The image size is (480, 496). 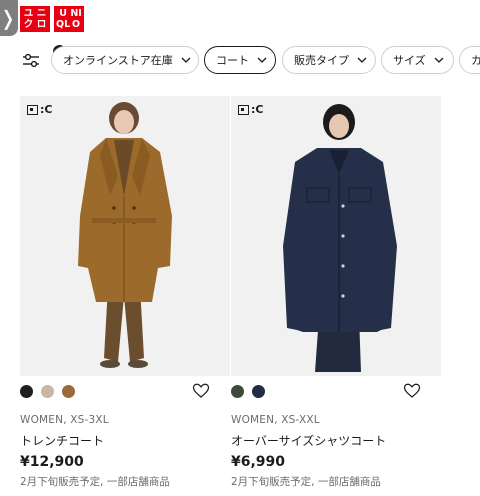 What do you see at coordinates (69, 19) in the screenshot?
I see `logo-latin: U NI QL O` at bounding box center [69, 19].